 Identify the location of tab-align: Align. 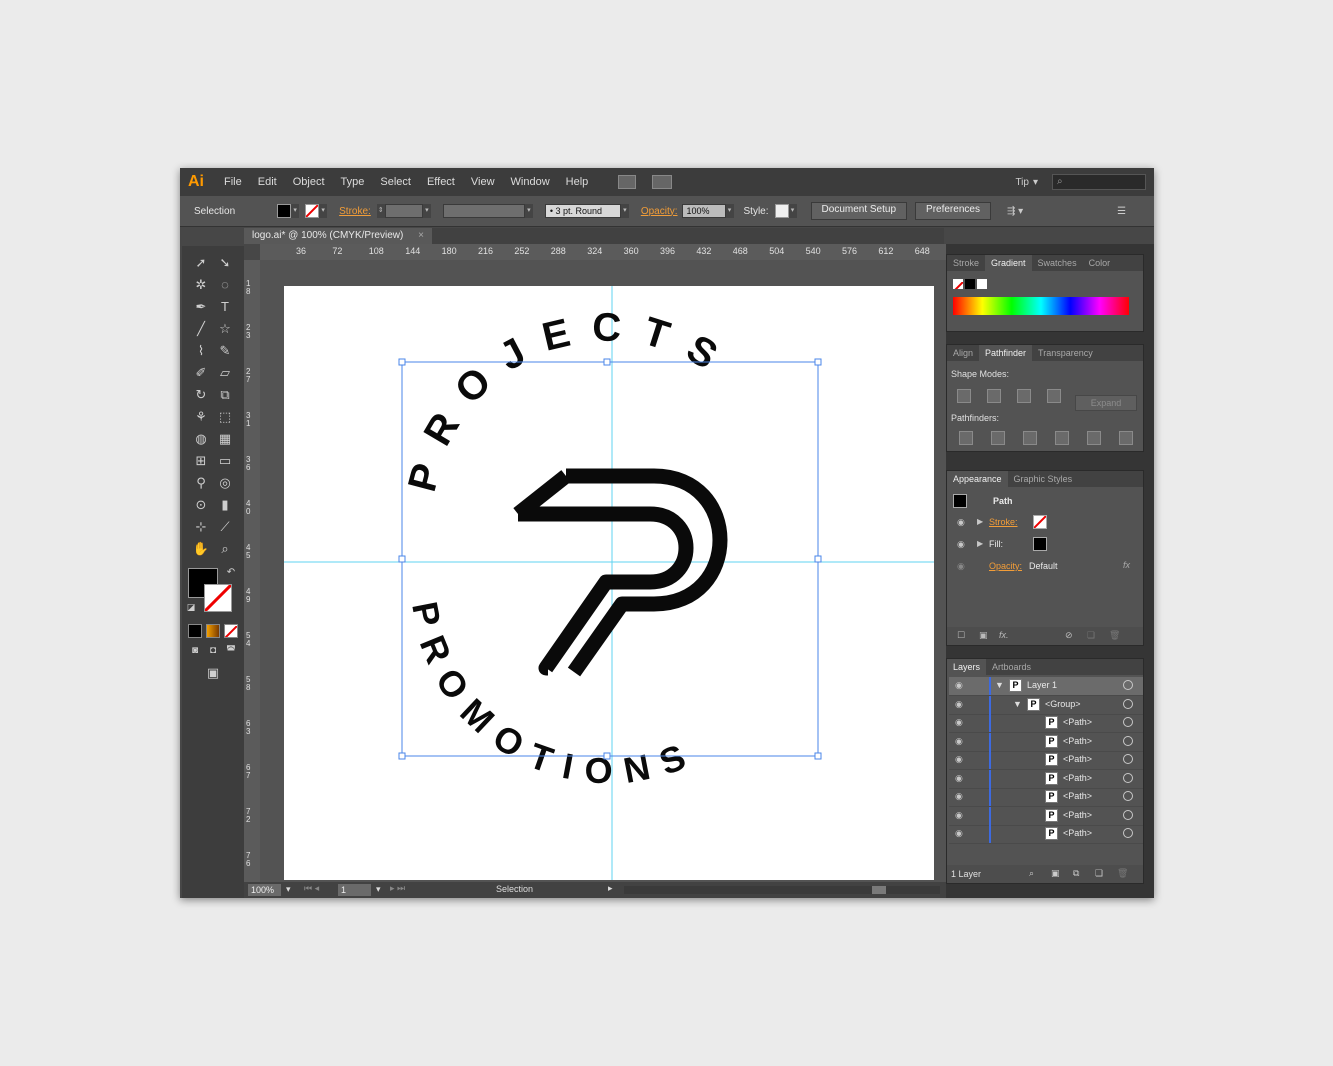
(963, 353).